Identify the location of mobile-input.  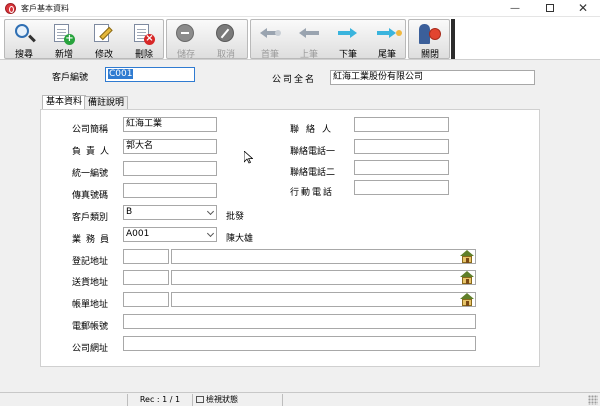
(401, 187).